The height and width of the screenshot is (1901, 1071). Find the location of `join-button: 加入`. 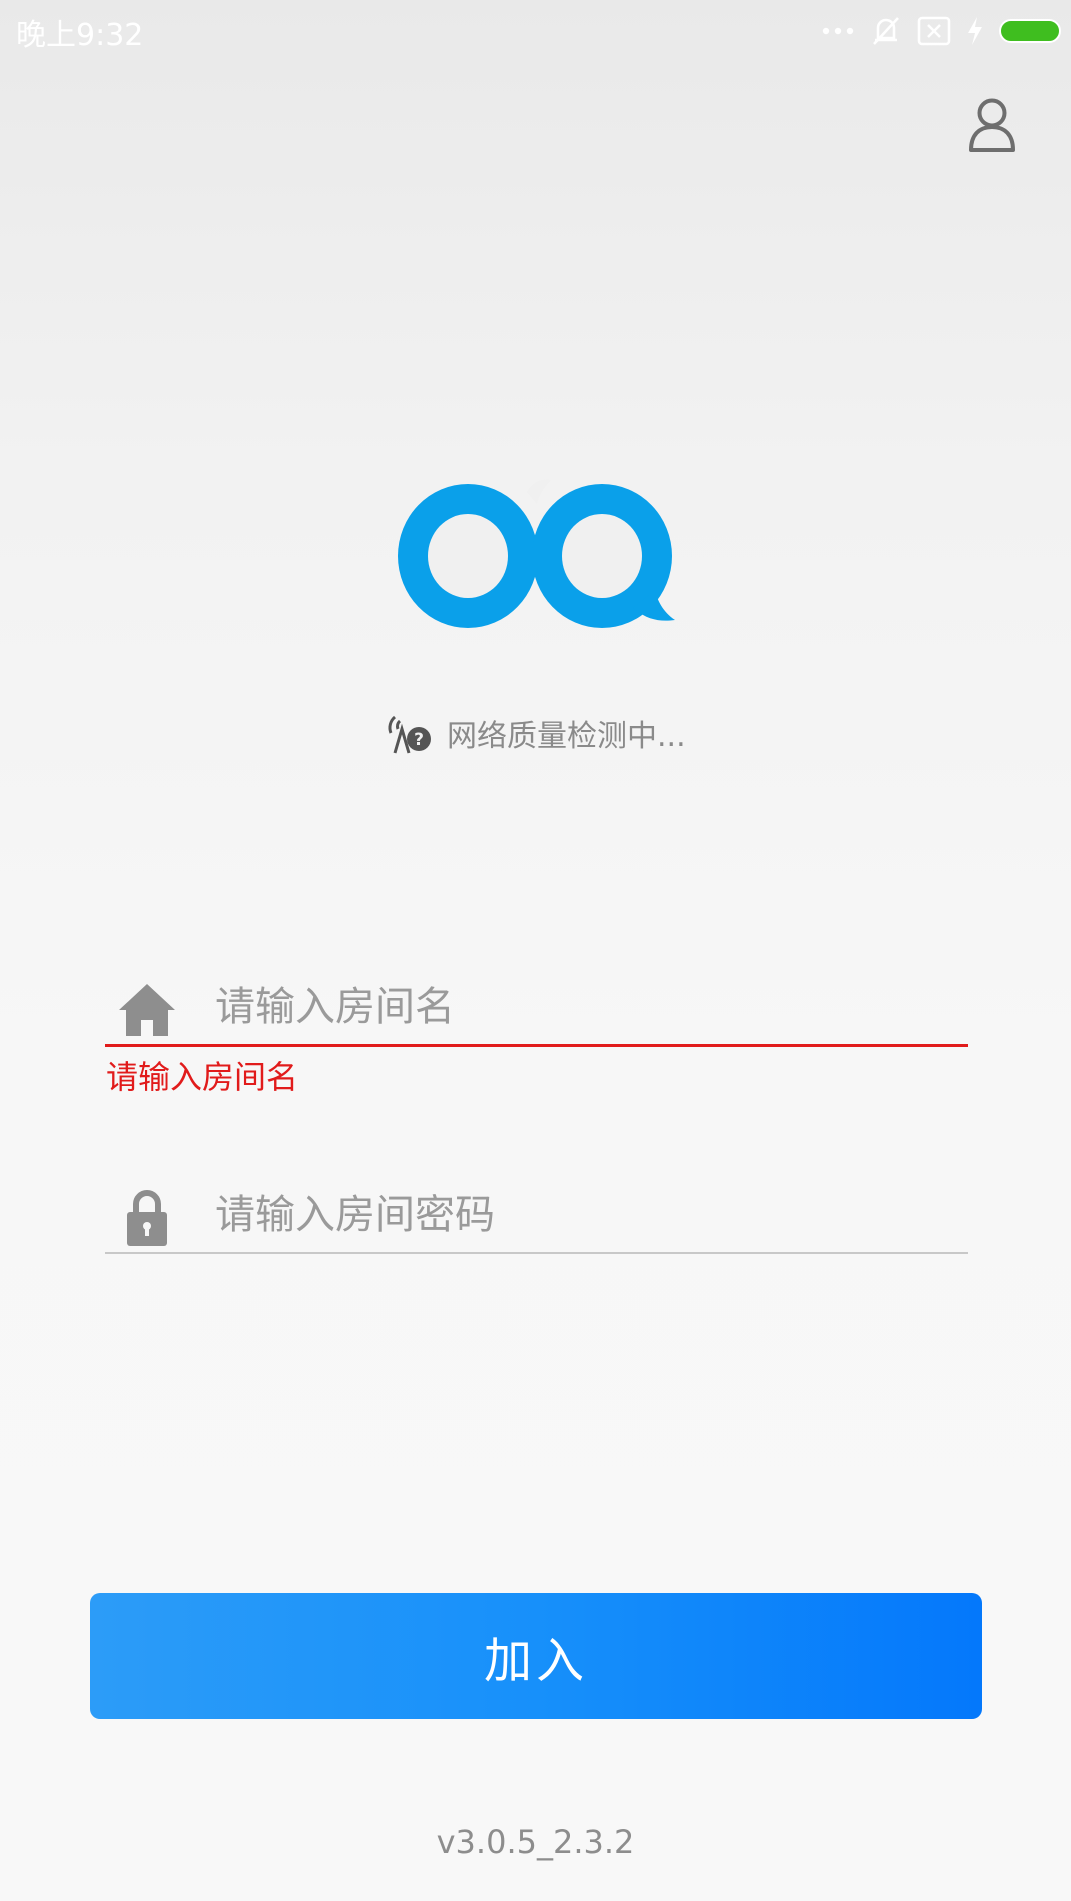

join-button: 加入 is located at coordinates (536, 1656).